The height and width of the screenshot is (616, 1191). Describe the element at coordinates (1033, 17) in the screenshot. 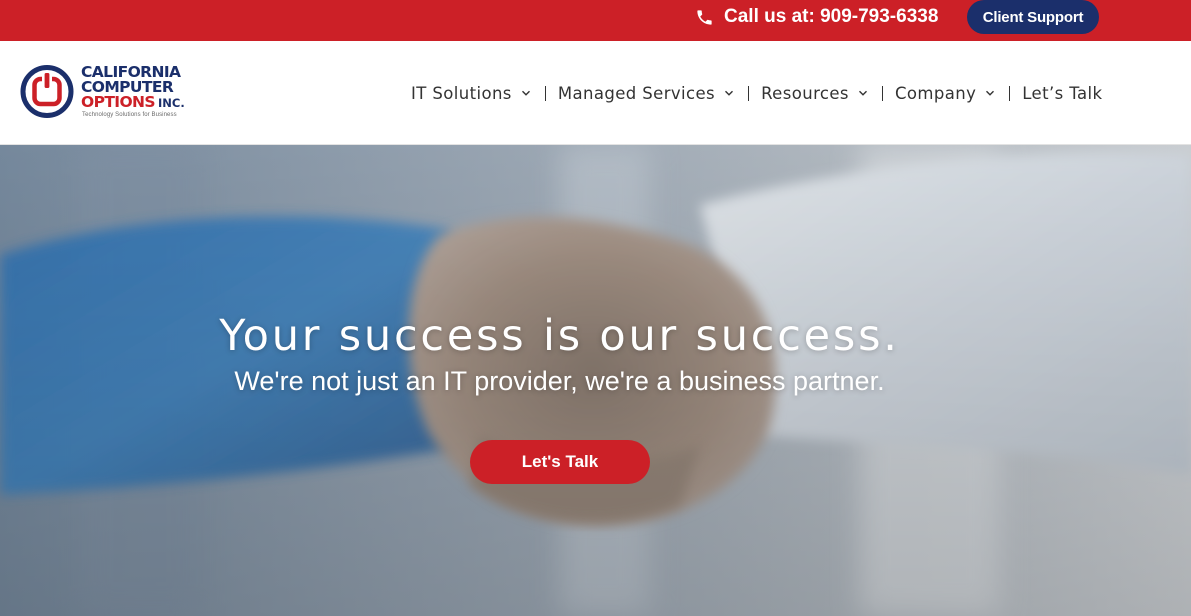

I see `client-support-button: Client Support` at that location.